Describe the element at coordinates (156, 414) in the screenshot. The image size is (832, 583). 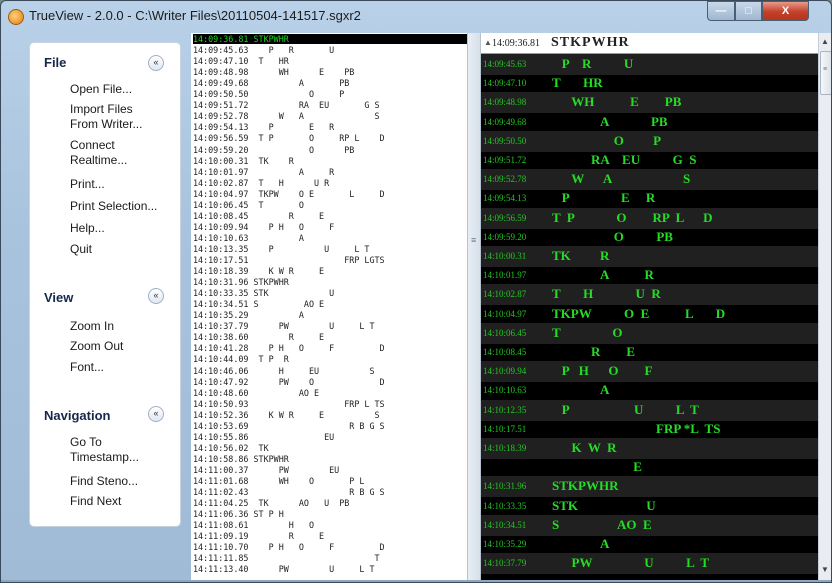
I see `collapse-navigation-icon: «` at that location.